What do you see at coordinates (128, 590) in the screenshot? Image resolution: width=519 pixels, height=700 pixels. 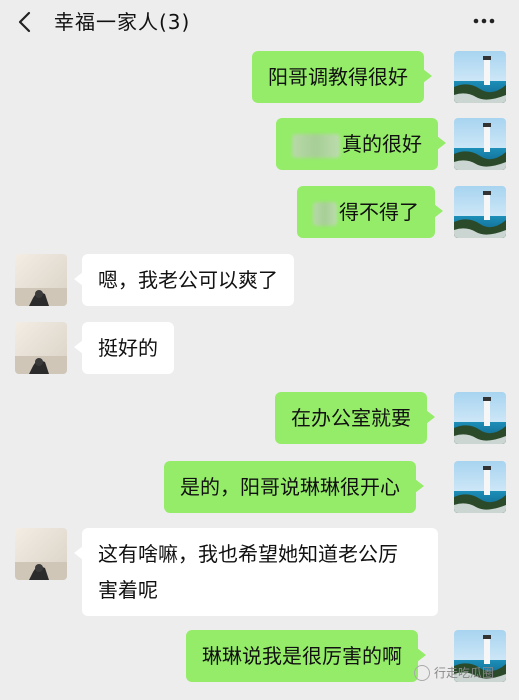 I see `message-text-line: 害着呢` at bounding box center [128, 590].